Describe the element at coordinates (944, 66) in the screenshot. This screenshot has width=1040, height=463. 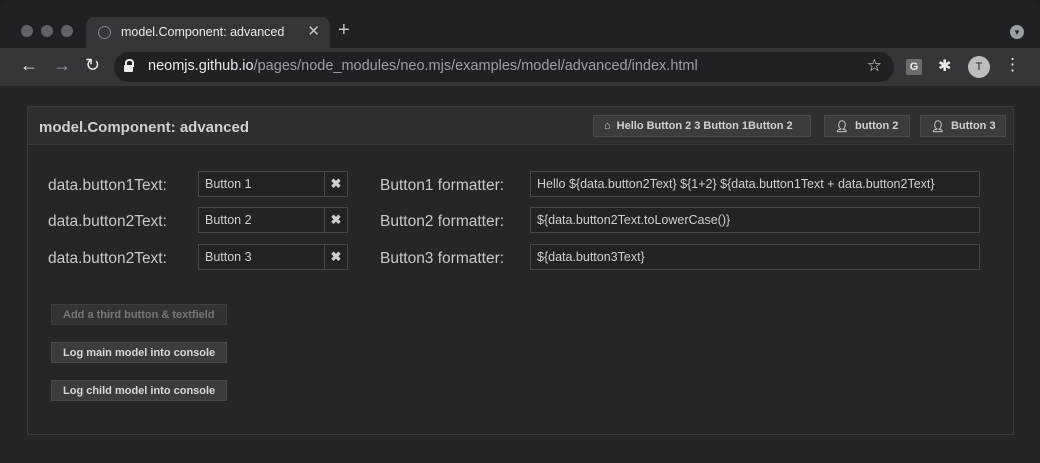
I see `extensions-puzzle-icon: ✱` at that location.